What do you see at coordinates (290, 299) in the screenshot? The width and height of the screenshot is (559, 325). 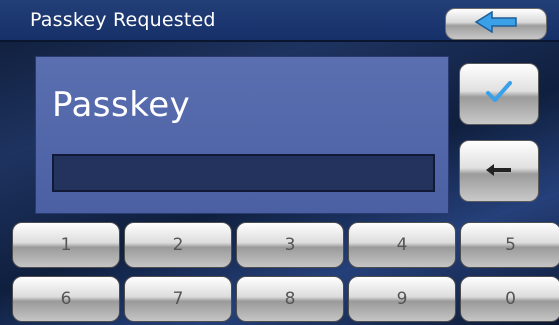 I see `key-8: 8` at bounding box center [290, 299].